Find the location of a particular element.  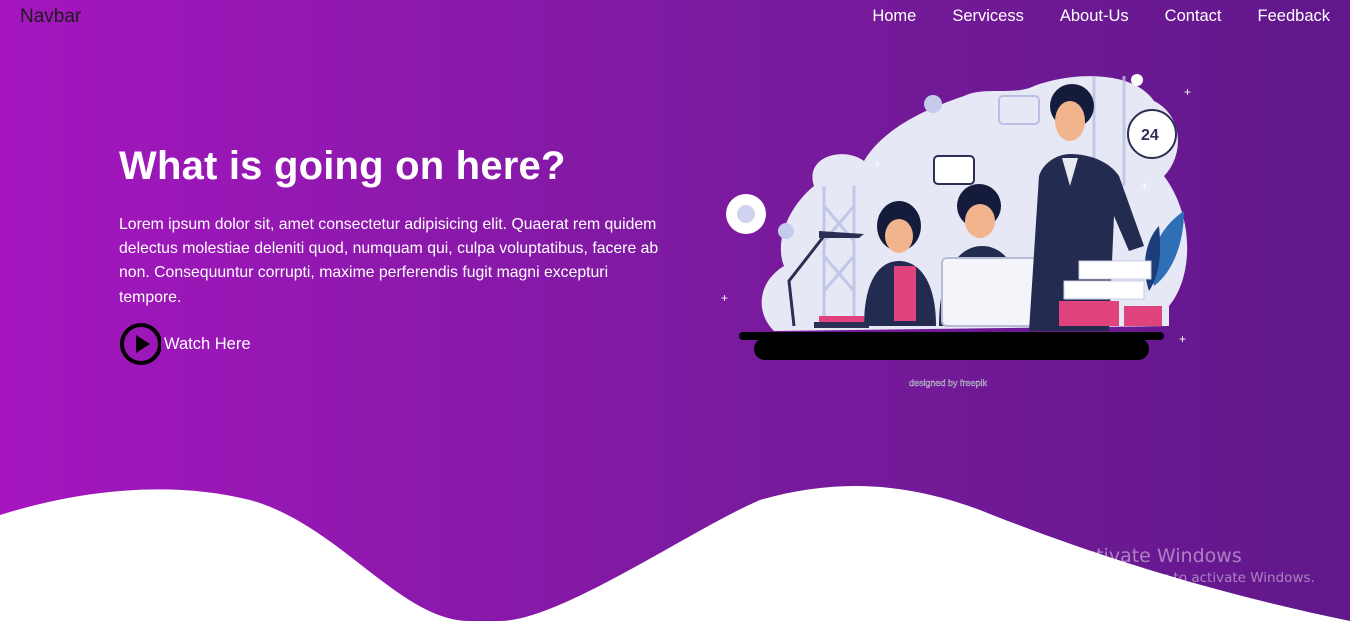

watermark-subtitle: Go to Settings to activate Windows. is located at coordinates (1194, 578).